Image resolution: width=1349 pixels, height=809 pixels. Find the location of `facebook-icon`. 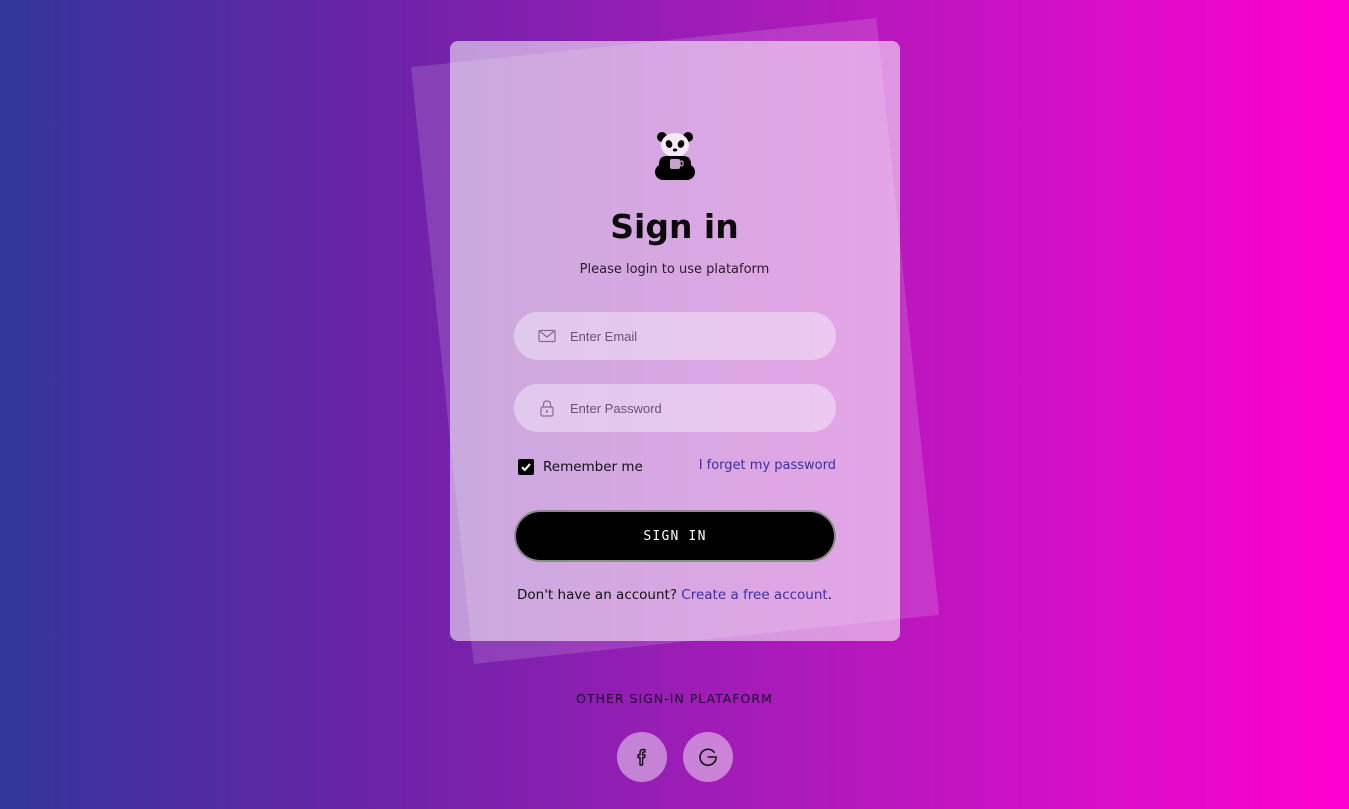

facebook-icon is located at coordinates (641, 757).